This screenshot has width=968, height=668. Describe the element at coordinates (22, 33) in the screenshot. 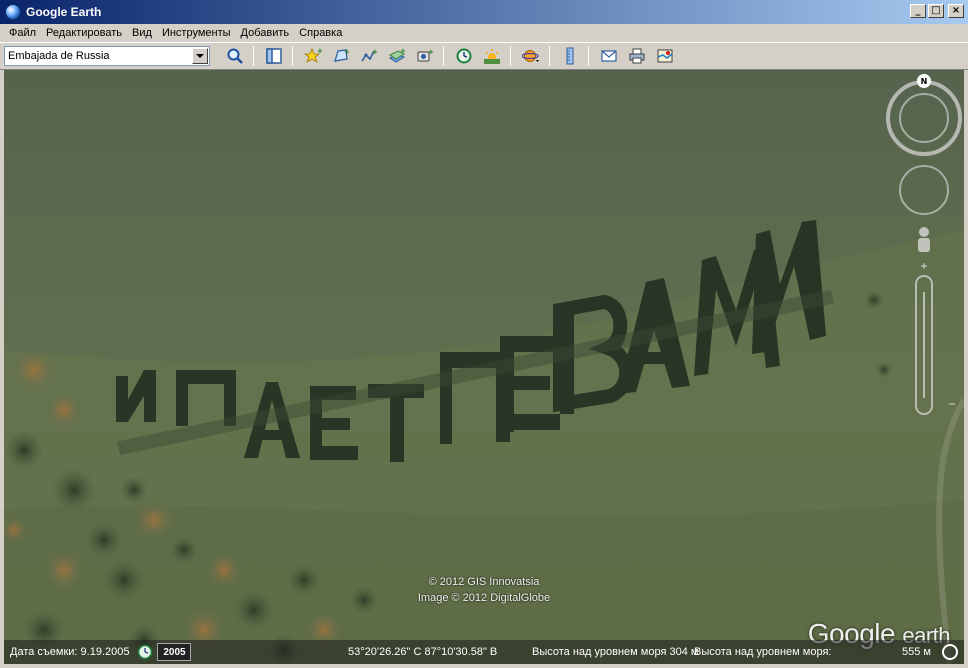

I see `menu-file: Файл` at that location.